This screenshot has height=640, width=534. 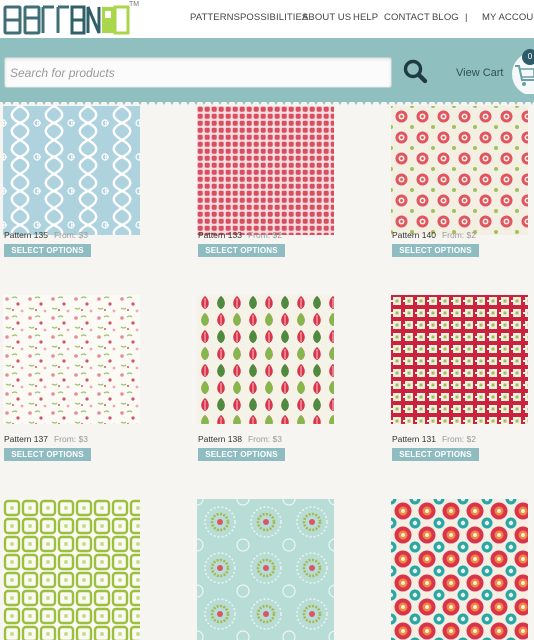 What do you see at coordinates (365, 17) in the screenshot?
I see `nav-help: HELP` at bounding box center [365, 17].